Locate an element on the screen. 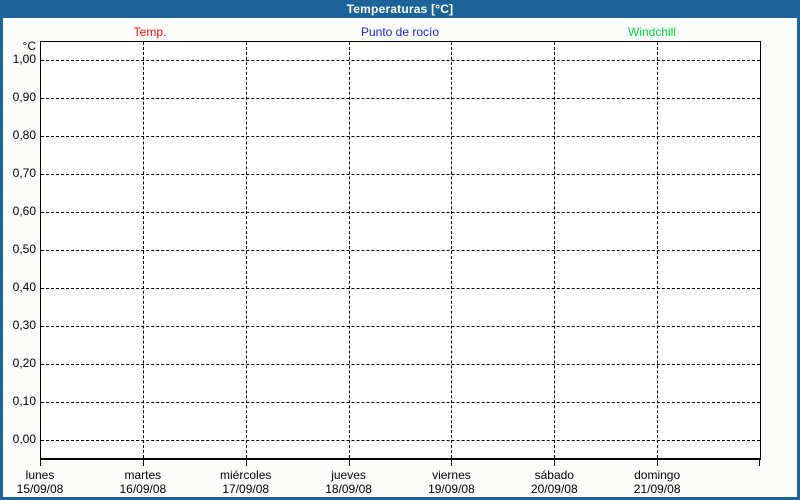 This screenshot has width=800, height=500. x-category-label: jueves 18/09/08 is located at coordinates (349, 482).